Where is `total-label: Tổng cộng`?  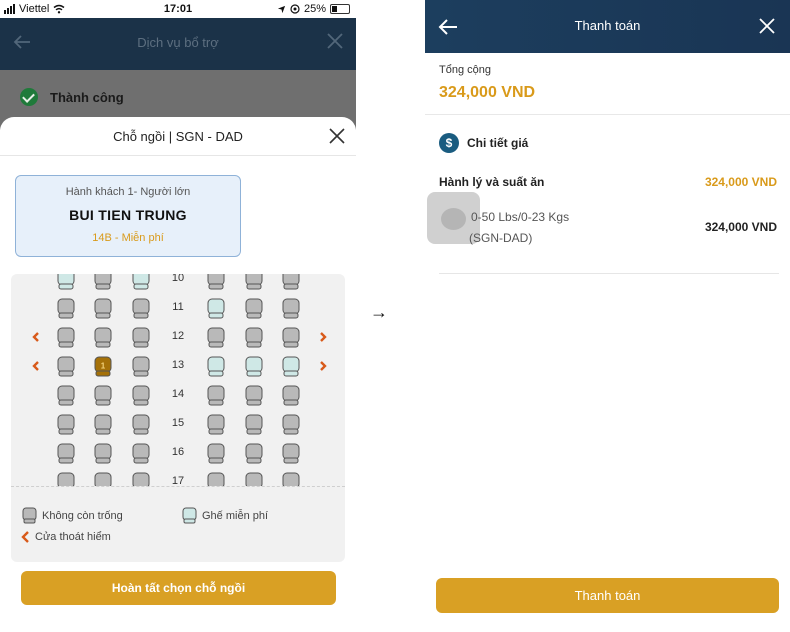 total-label: Tổng cộng is located at coordinates (465, 70).